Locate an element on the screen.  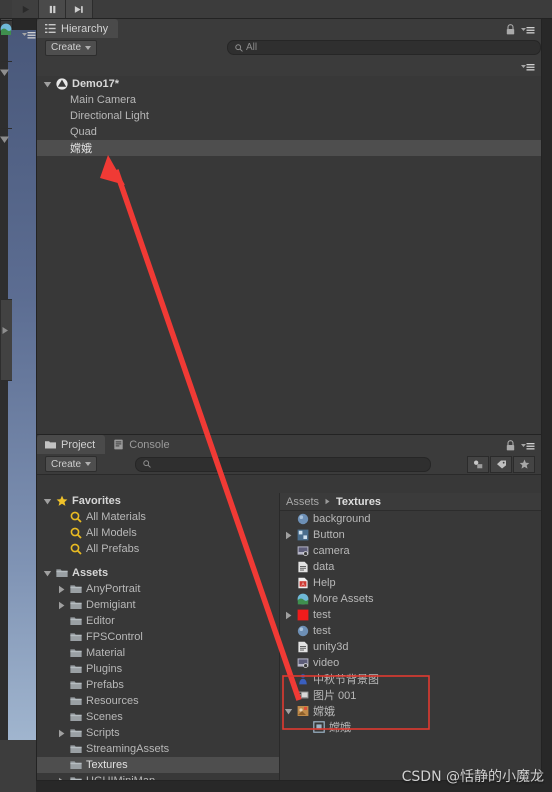
hierarchy-sort-icon is located at coordinates (528, 67).